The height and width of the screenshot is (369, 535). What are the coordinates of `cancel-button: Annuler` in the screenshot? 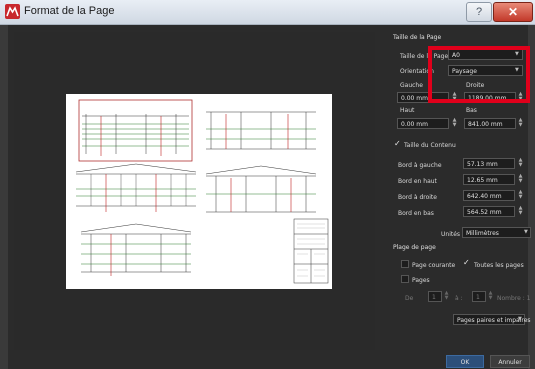 It's located at (510, 361).